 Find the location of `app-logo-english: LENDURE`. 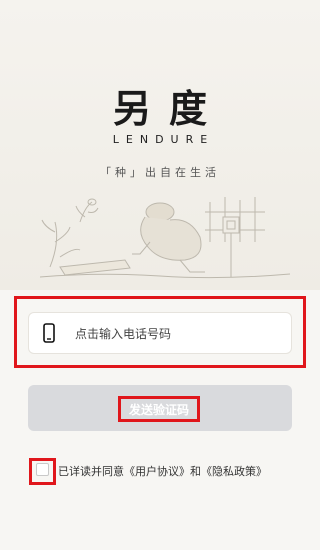

app-logo-english: LENDURE is located at coordinates (163, 139).